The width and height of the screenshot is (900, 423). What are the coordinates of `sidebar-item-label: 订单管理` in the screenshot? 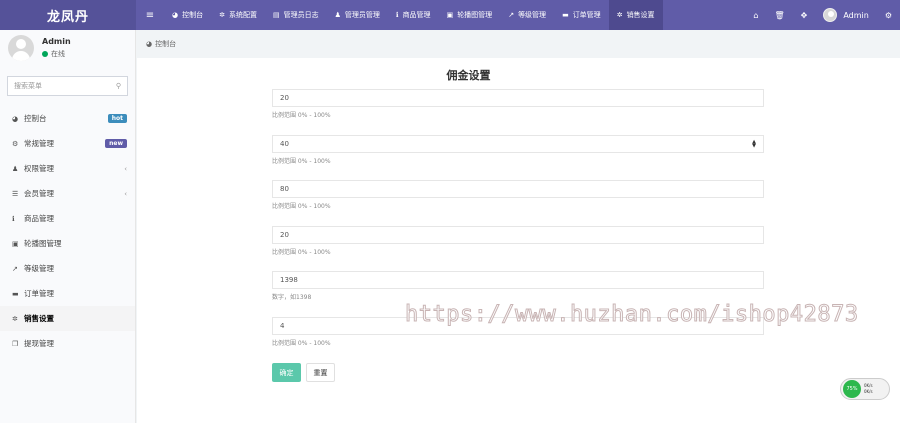 It's located at (39, 293).